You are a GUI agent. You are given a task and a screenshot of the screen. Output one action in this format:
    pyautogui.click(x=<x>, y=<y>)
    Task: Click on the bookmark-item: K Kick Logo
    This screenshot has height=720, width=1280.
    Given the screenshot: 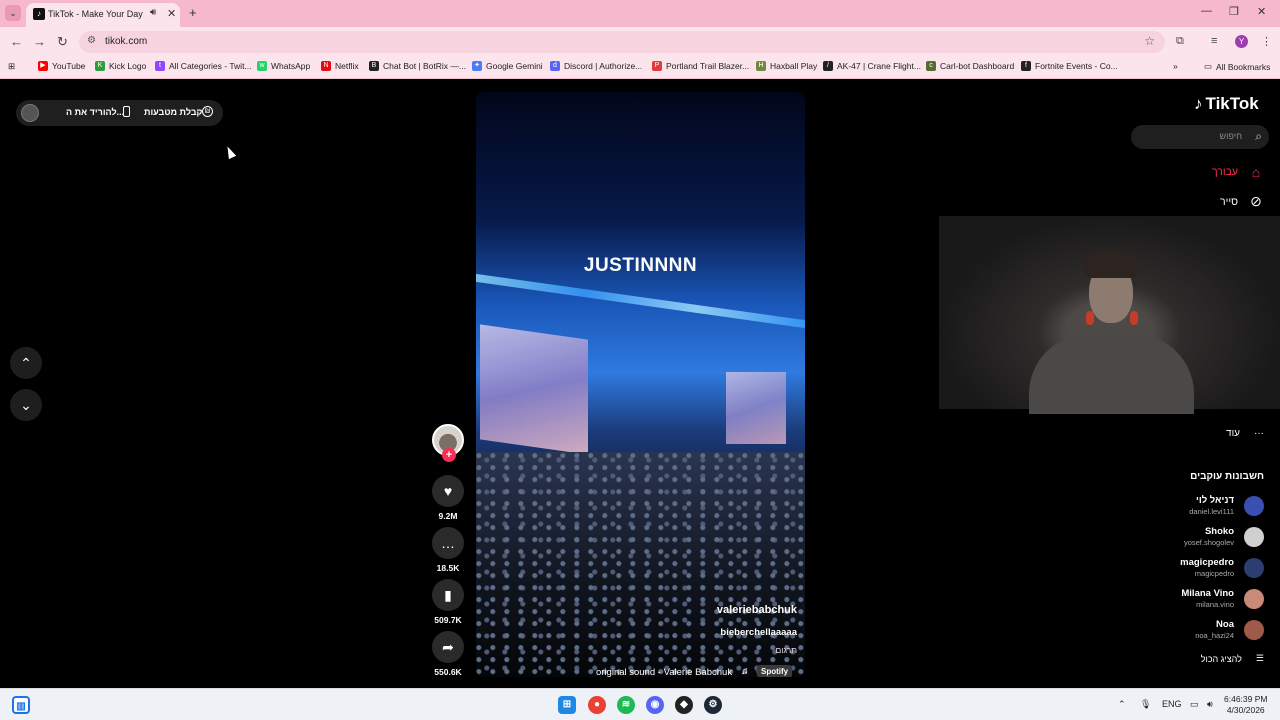 What is the action you would take?
    pyautogui.click(x=120, y=66)
    